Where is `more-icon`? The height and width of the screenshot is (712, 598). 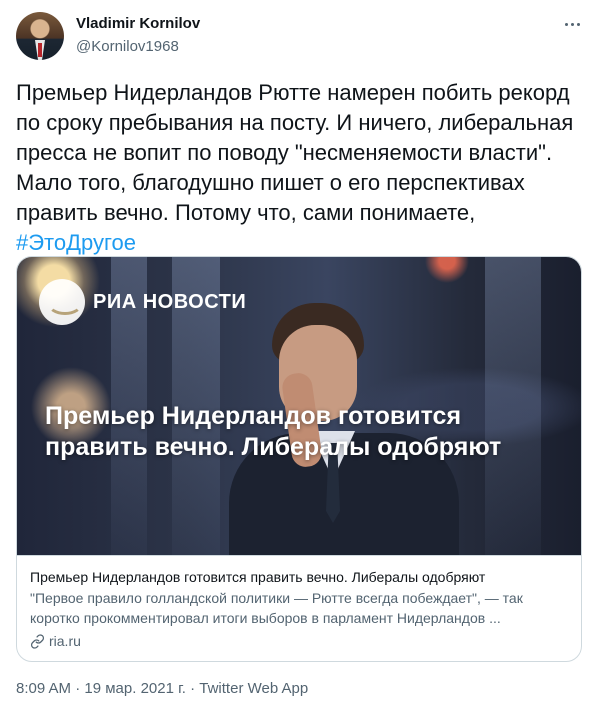 more-icon is located at coordinates (572, 24).